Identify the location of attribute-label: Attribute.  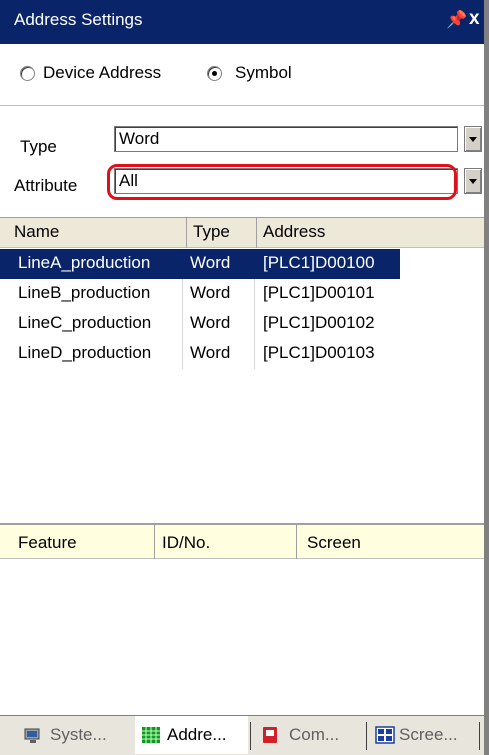
(46, 185).